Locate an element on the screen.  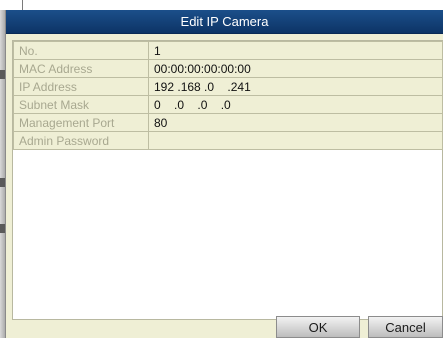
management-port-label: Management Port is located at coordinates (81, 122).